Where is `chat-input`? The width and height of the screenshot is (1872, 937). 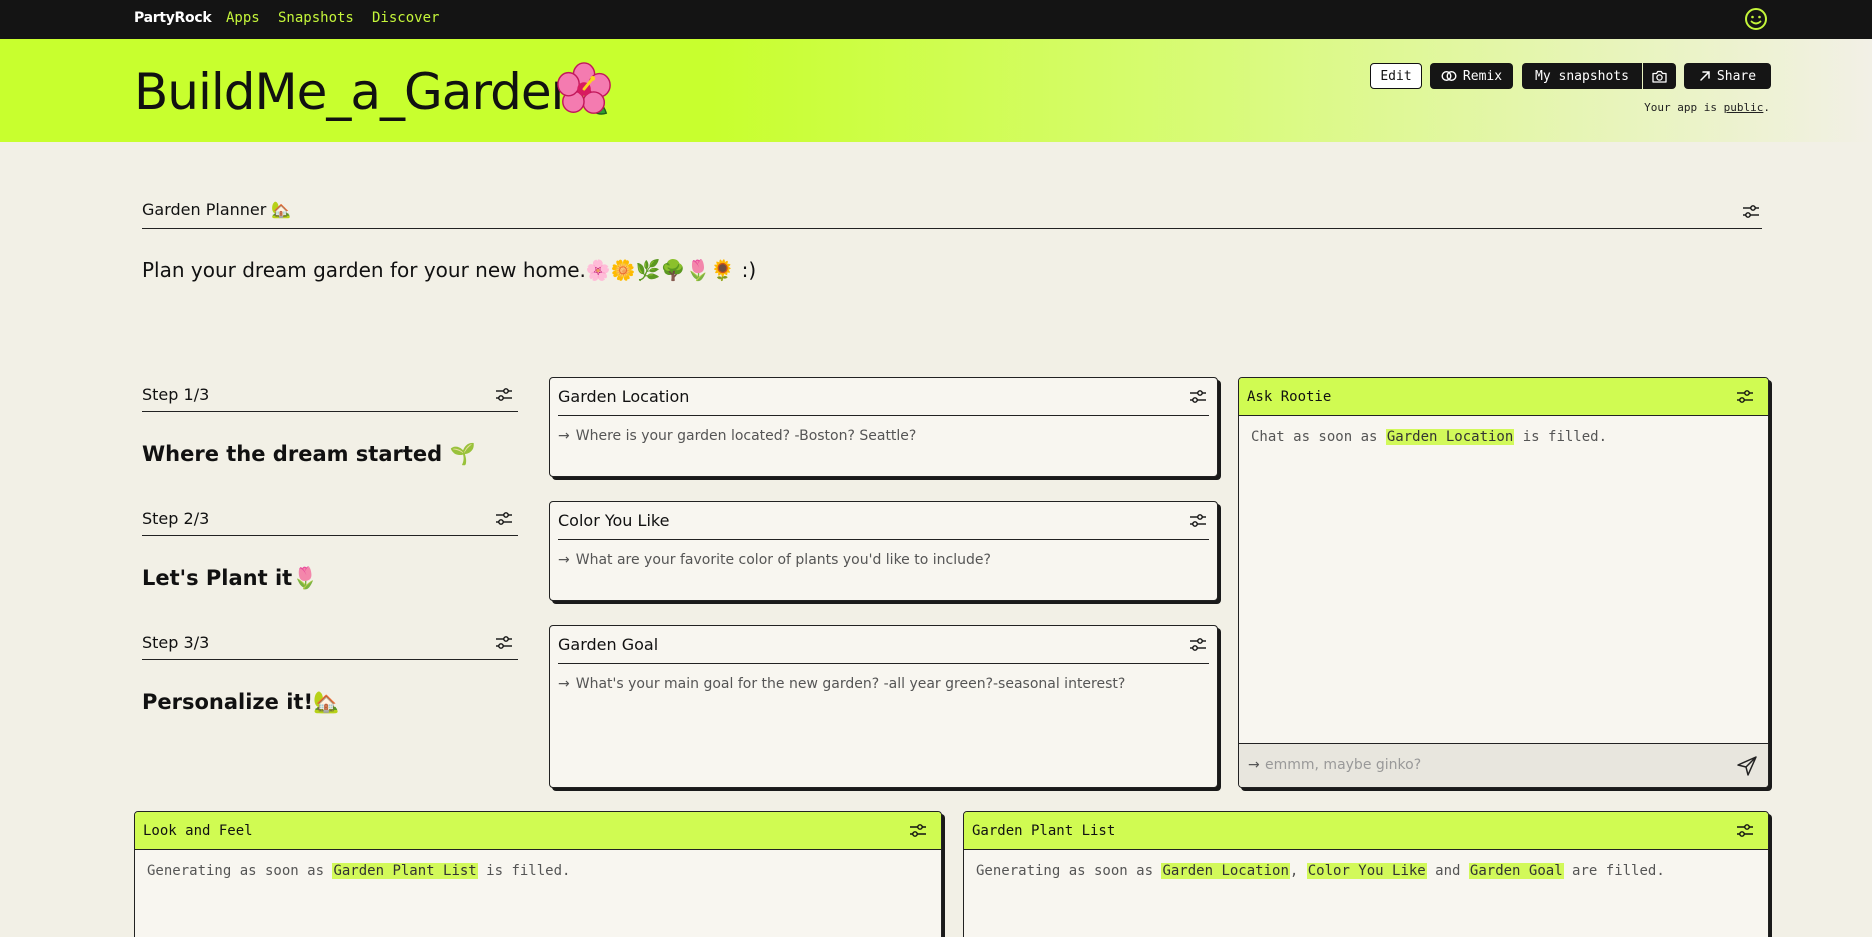
chat-input is located at coordinates (1485, 765).